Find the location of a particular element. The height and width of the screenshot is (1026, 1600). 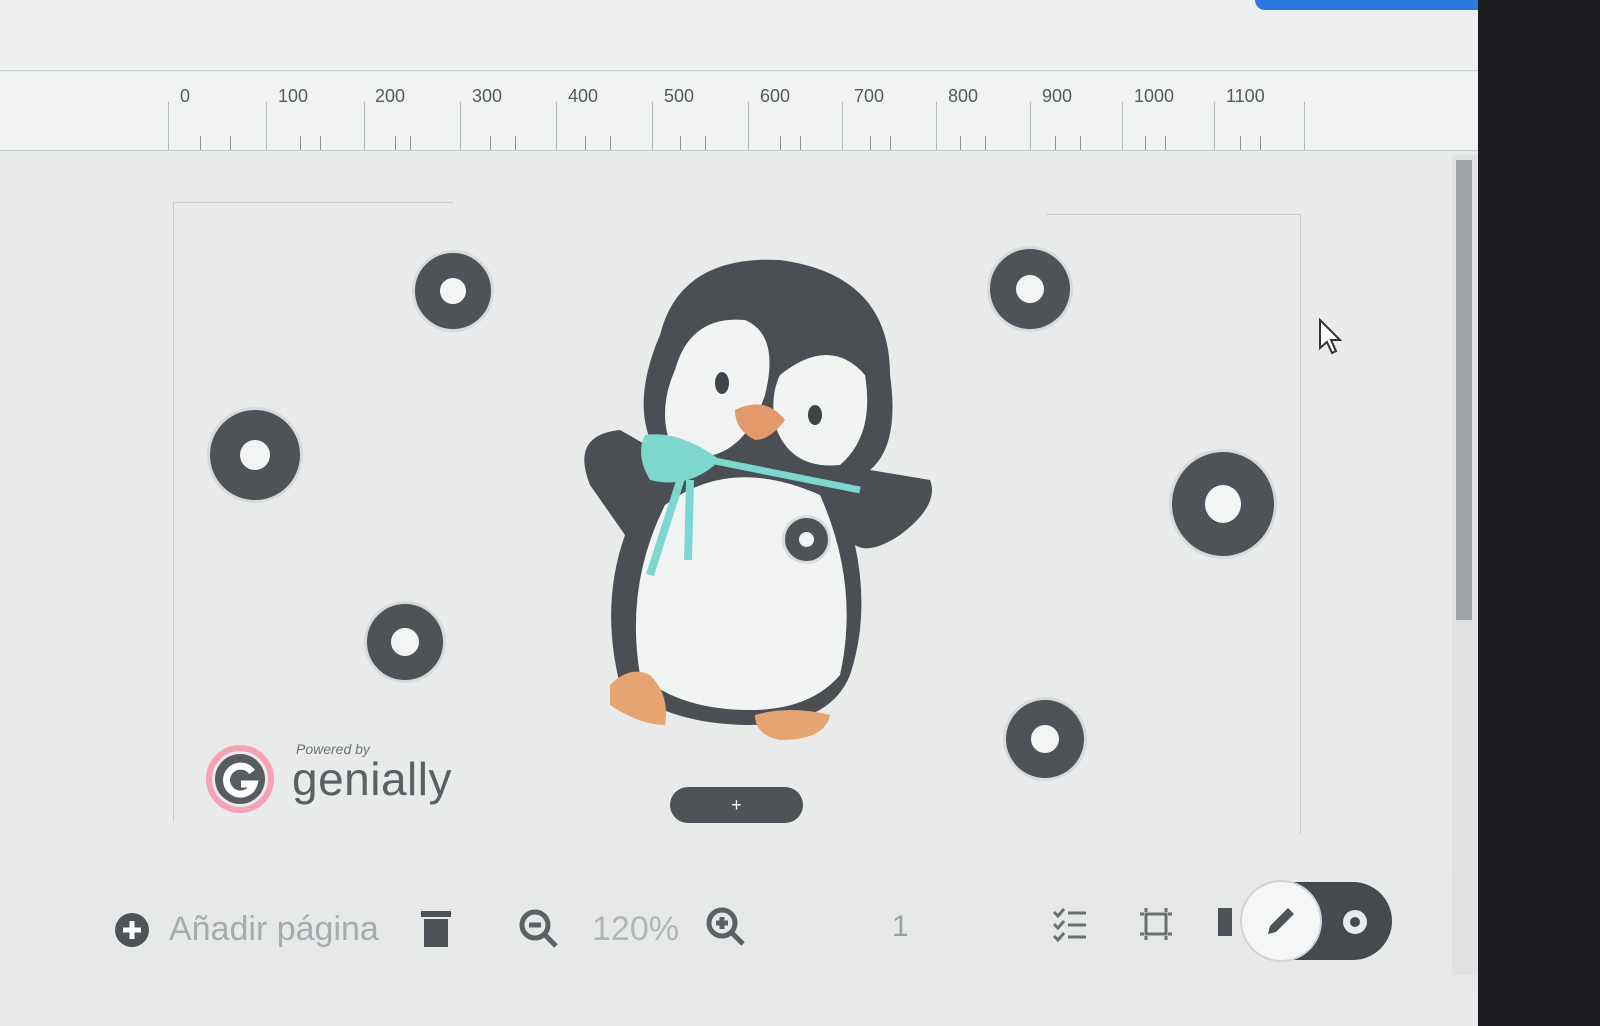

zoom-level: 120% is located at coordinates (635, 929).